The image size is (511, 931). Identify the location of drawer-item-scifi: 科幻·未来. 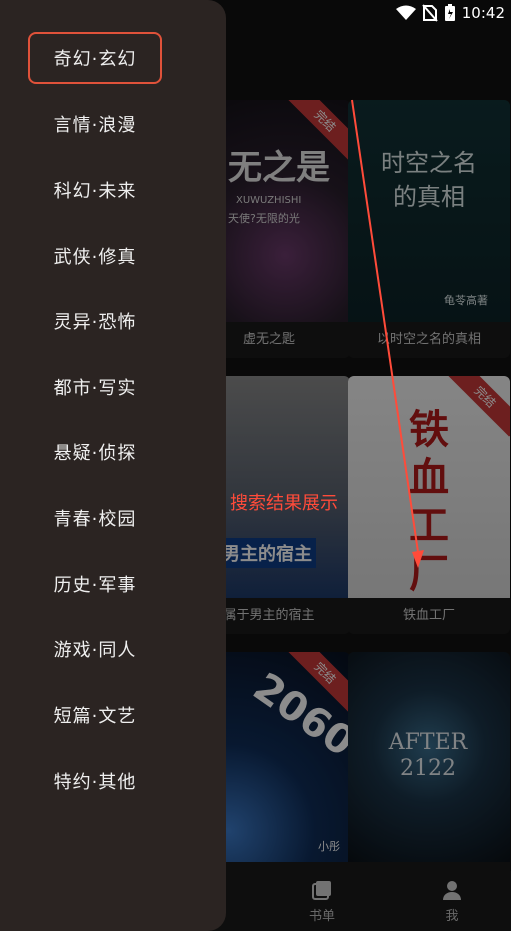
(95, 190).